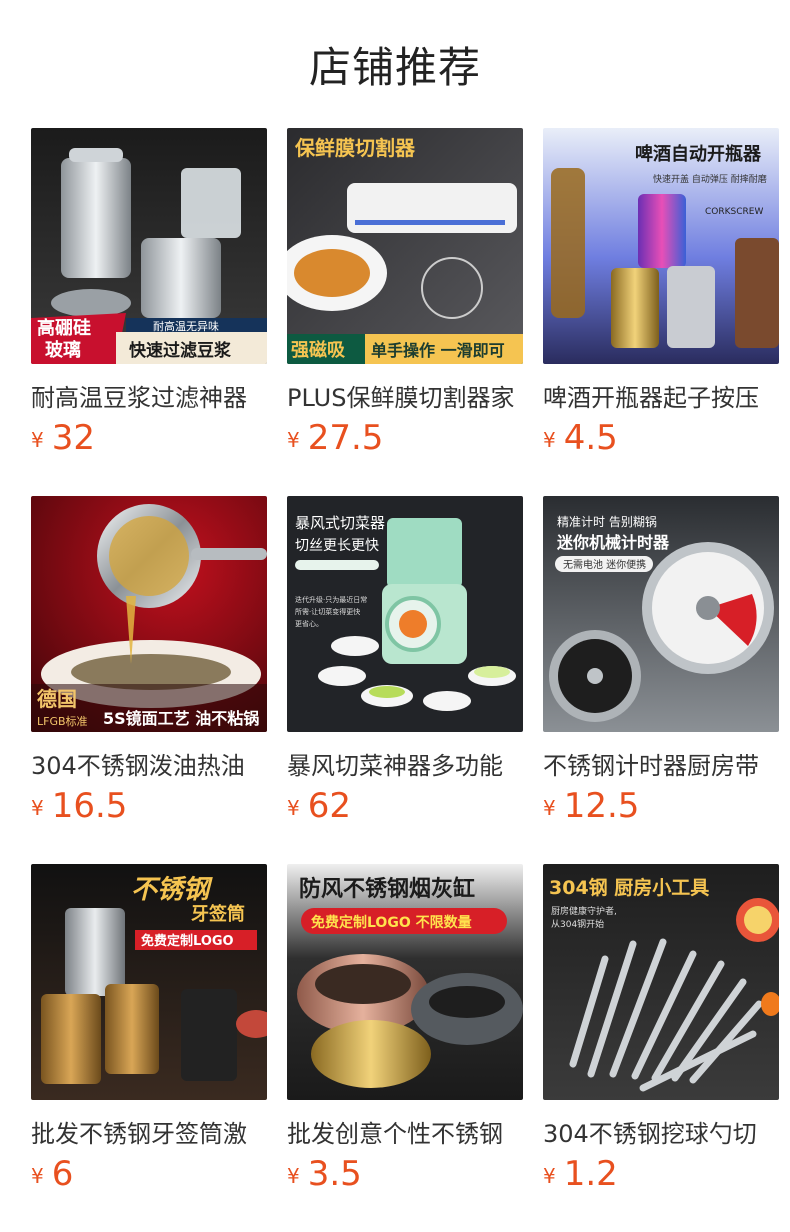 Image resolution: width=790 pixels, height=1232 pixels. Describe the element at coordinates (337, 546) in the screenshot. I see `image-text: 切丝更长更快` at that location.